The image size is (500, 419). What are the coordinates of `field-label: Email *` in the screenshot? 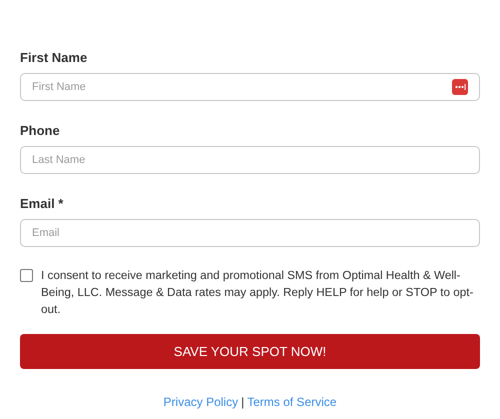 It's located at (42, 203).